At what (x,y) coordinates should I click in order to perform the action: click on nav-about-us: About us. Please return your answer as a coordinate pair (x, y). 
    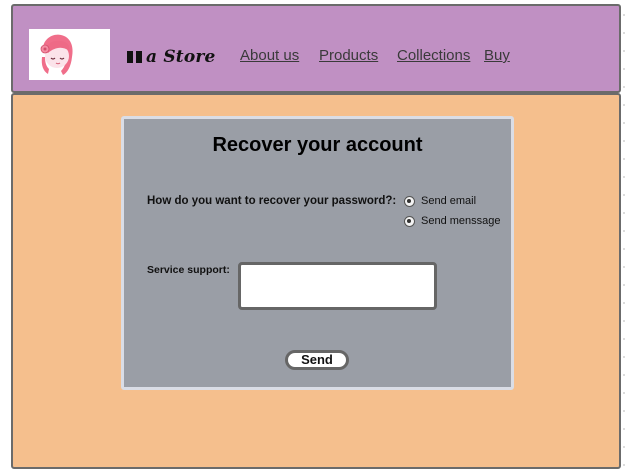
    Looking at the image, I should click on (269, 57).